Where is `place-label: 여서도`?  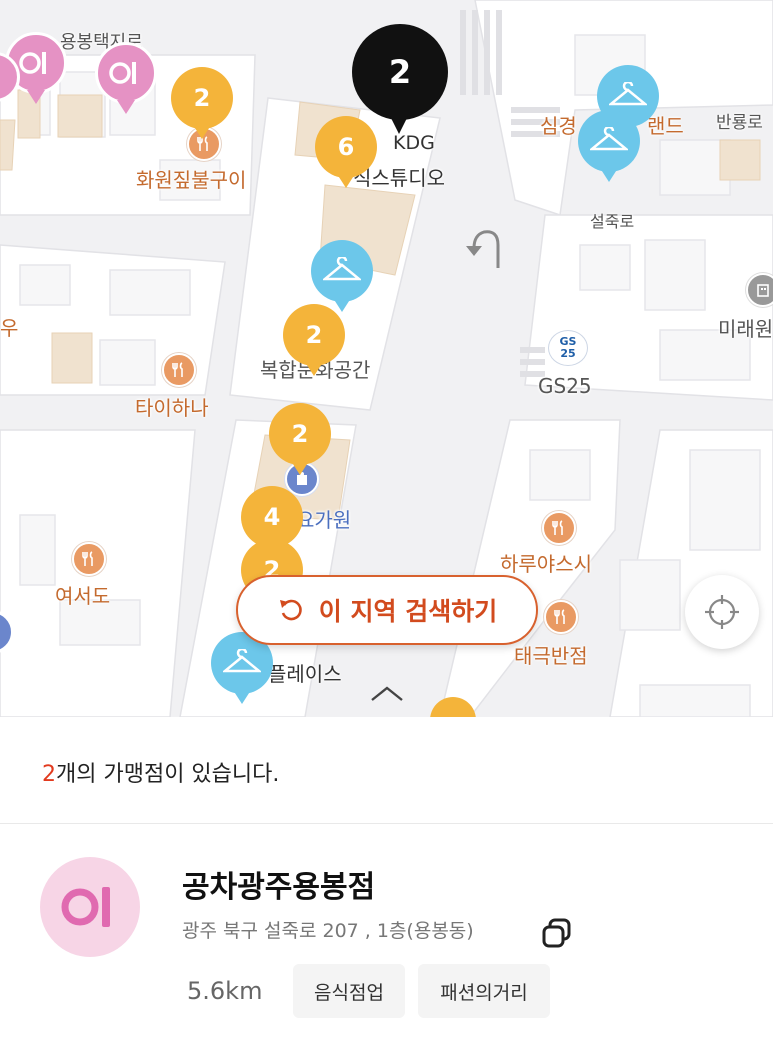
place-label: 여서도 is located at coordinates (83, 596).